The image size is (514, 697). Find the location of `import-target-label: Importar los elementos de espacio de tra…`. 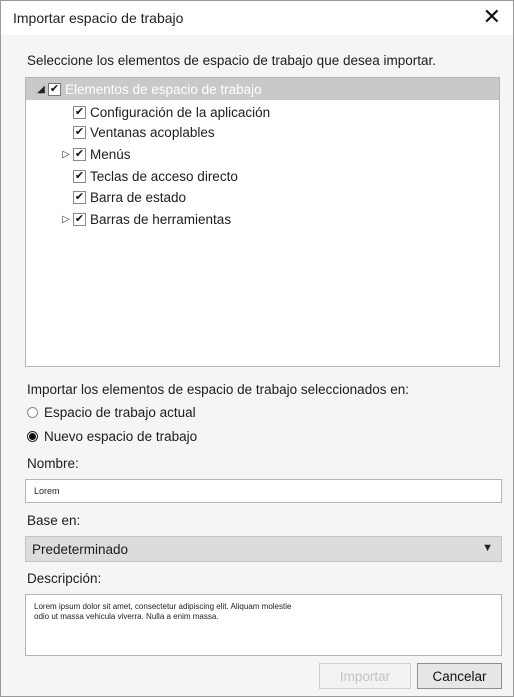

import-target-label: Importar los elementos de espacio de tra… is located at coordinates (218, 389).